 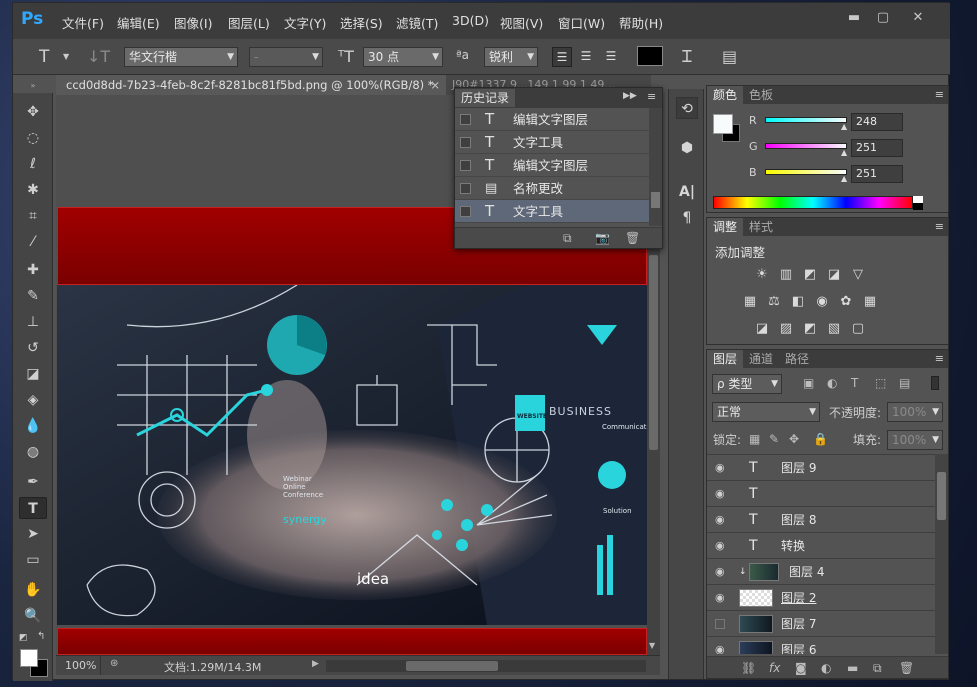 What do you see at coordinates (821, 624) in the screenshot?
I see `layer-row: 图层 7` at bounding box center [821, 624].